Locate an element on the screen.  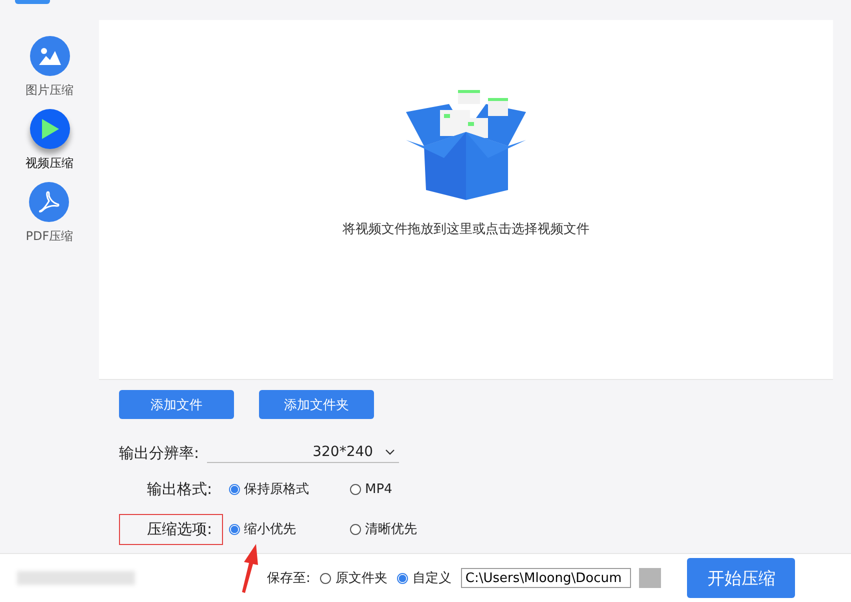
add-button: 添加文件夹 is located at coordinates (316, 404).